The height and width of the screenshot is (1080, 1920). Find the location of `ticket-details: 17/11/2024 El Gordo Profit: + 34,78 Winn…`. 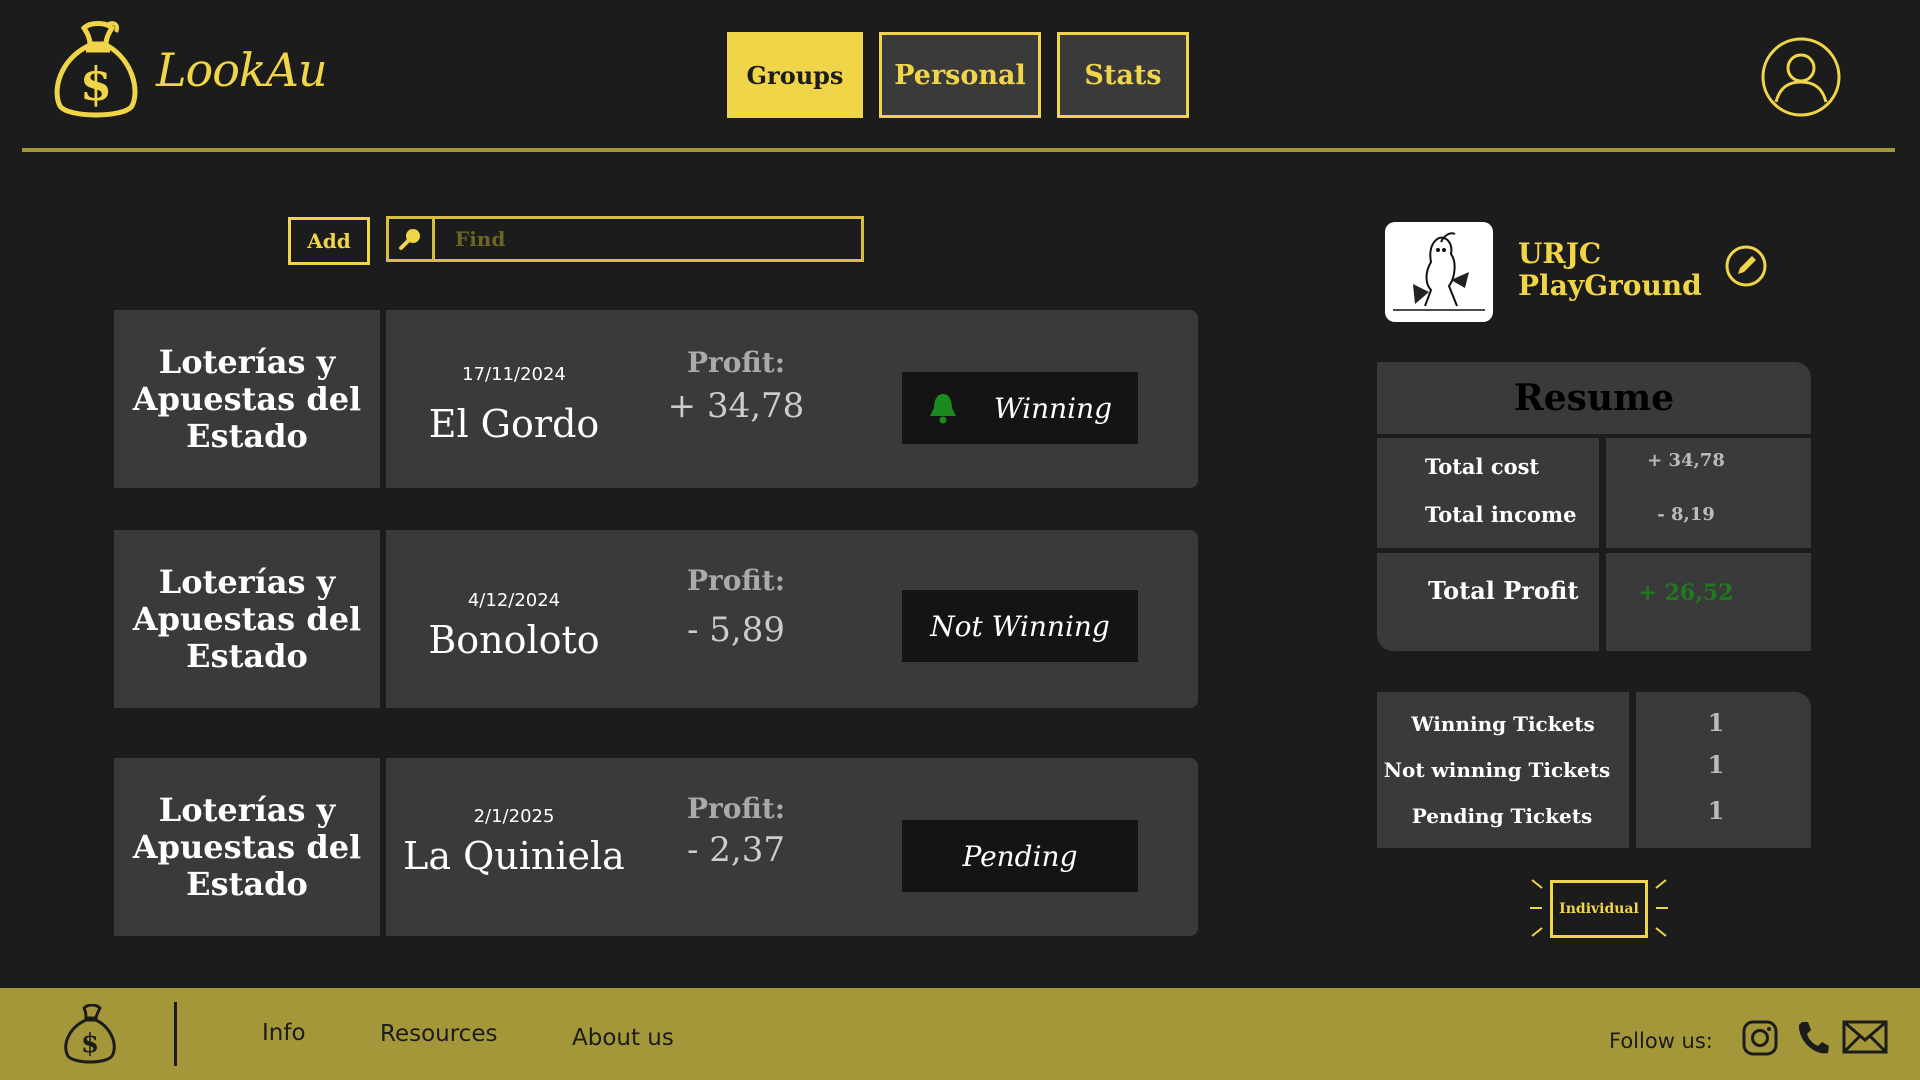

ticket-details: 17/11/2024 El Gordo Profit: + 34,78 Winn… is located at coordinates (792, 399).